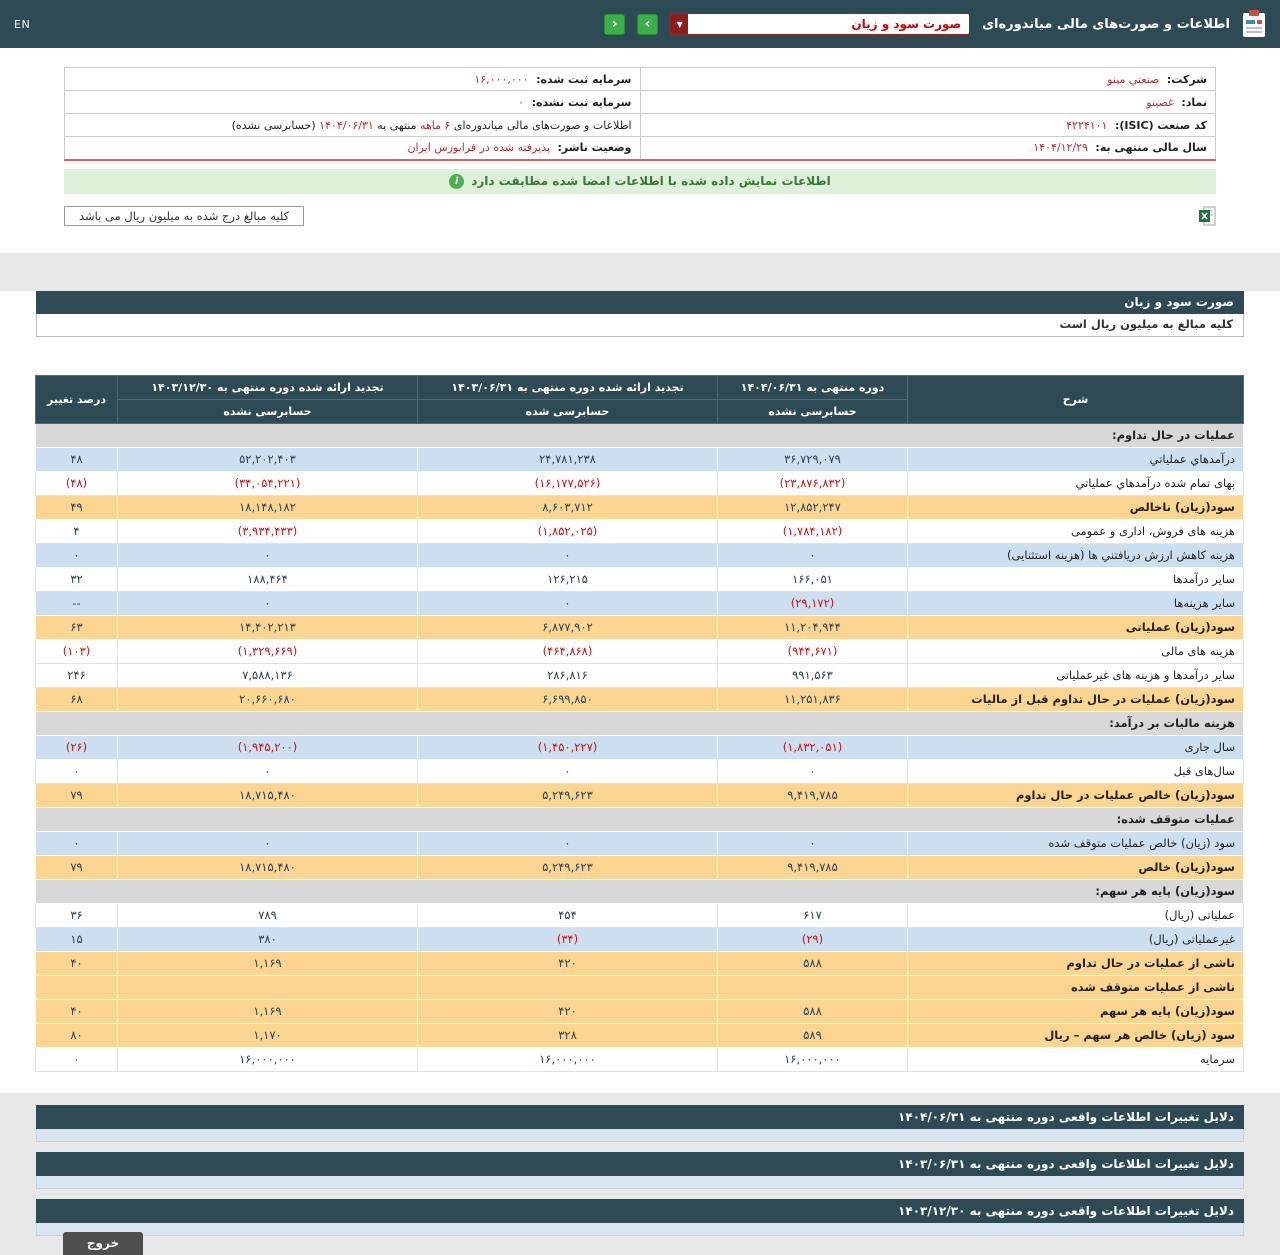 This screenshot has width=1280, height=1255. I want to click on row-value-period-1: ۹۹۱,۵۶۳, so click(812, 675).